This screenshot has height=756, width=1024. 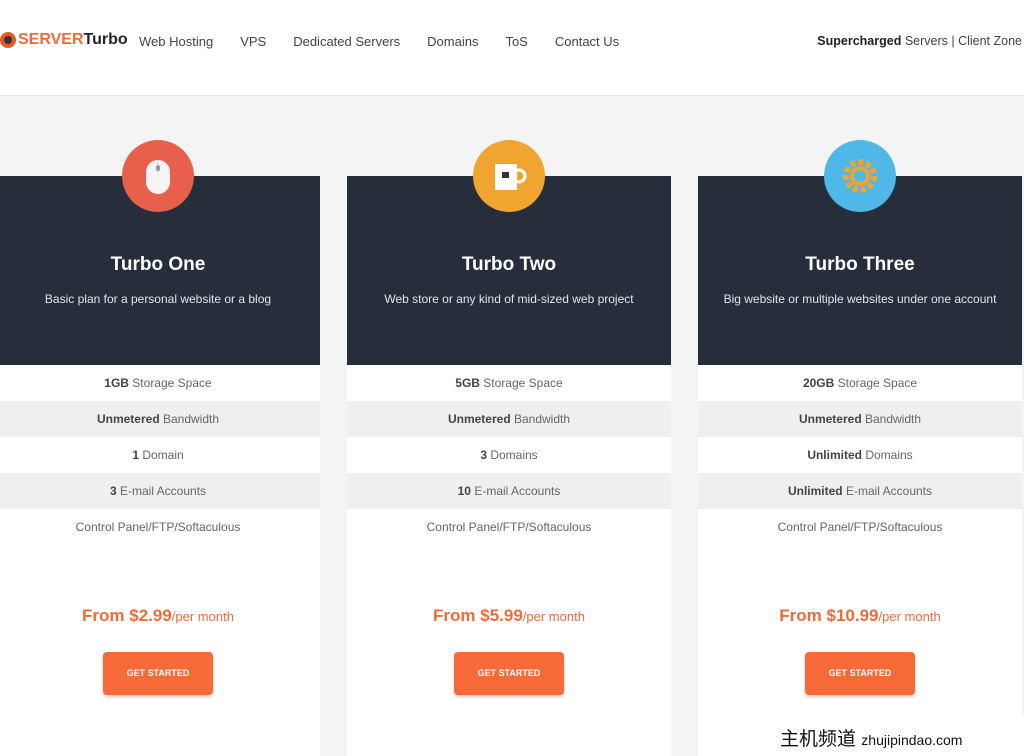 What do you see at coordinates (253, 41) in the screenshot?
I see `nav-item: VPS` at bounding box center [253, 41].